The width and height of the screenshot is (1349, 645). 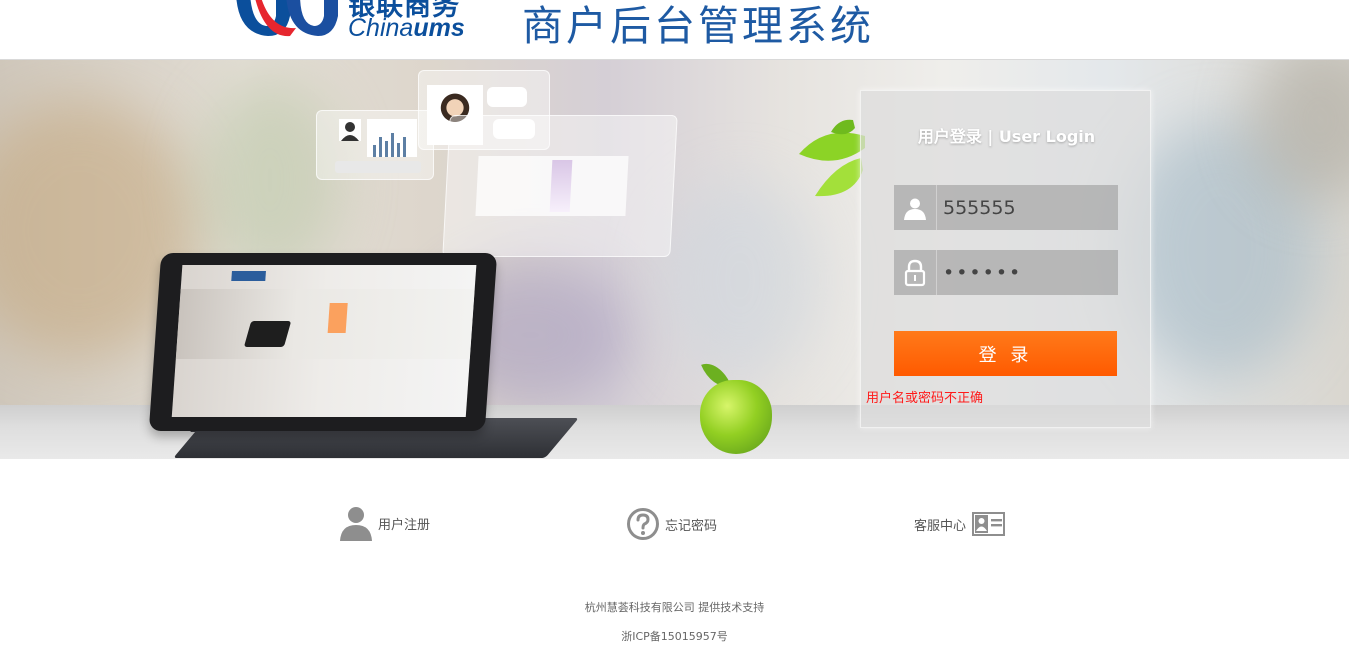 I want to click on forgot-password-link: 忘记密码, so click(x=671, y=524).